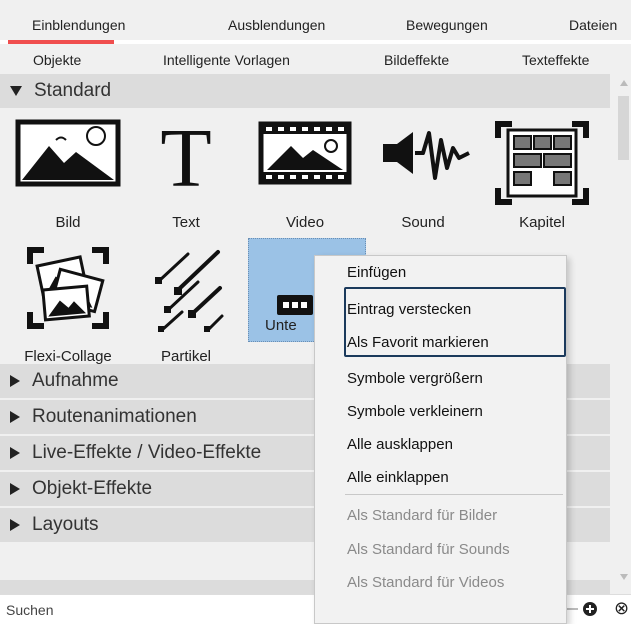  What do you see at coordinates (590, 609) in the screenshot?
I see `zoom-in-icon` at bounding box center [590, 609].